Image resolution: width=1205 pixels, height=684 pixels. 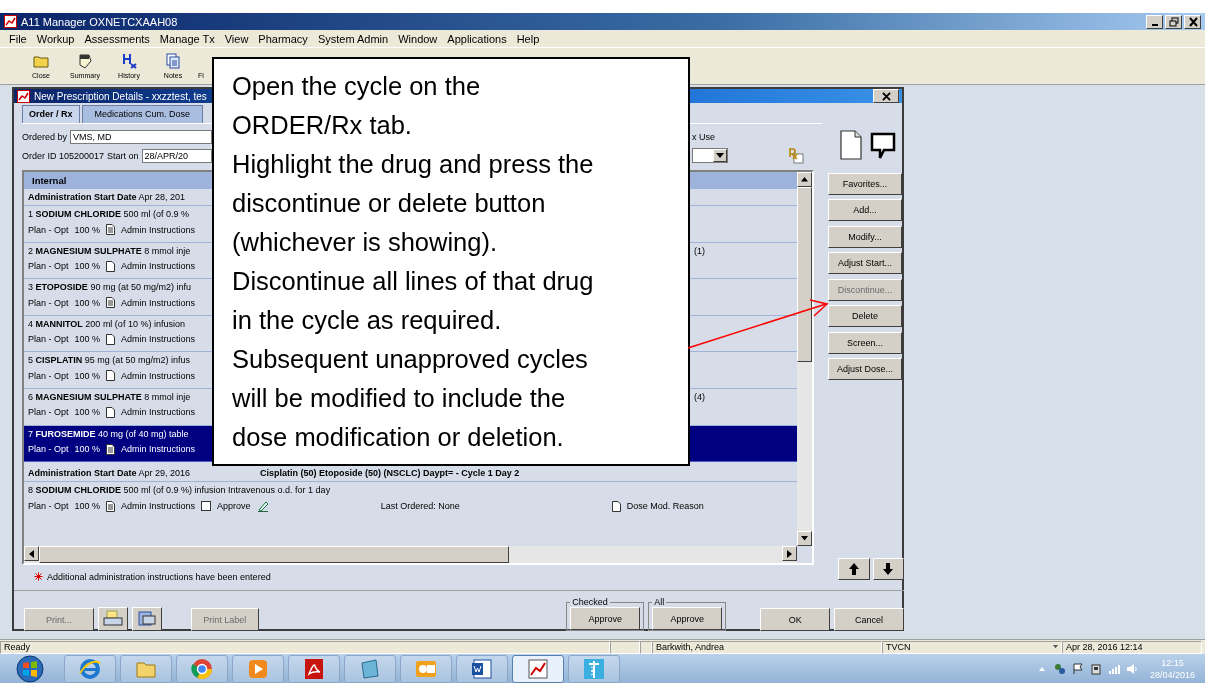 I want to click on menu-item: Help, so click(x=528, y=38).